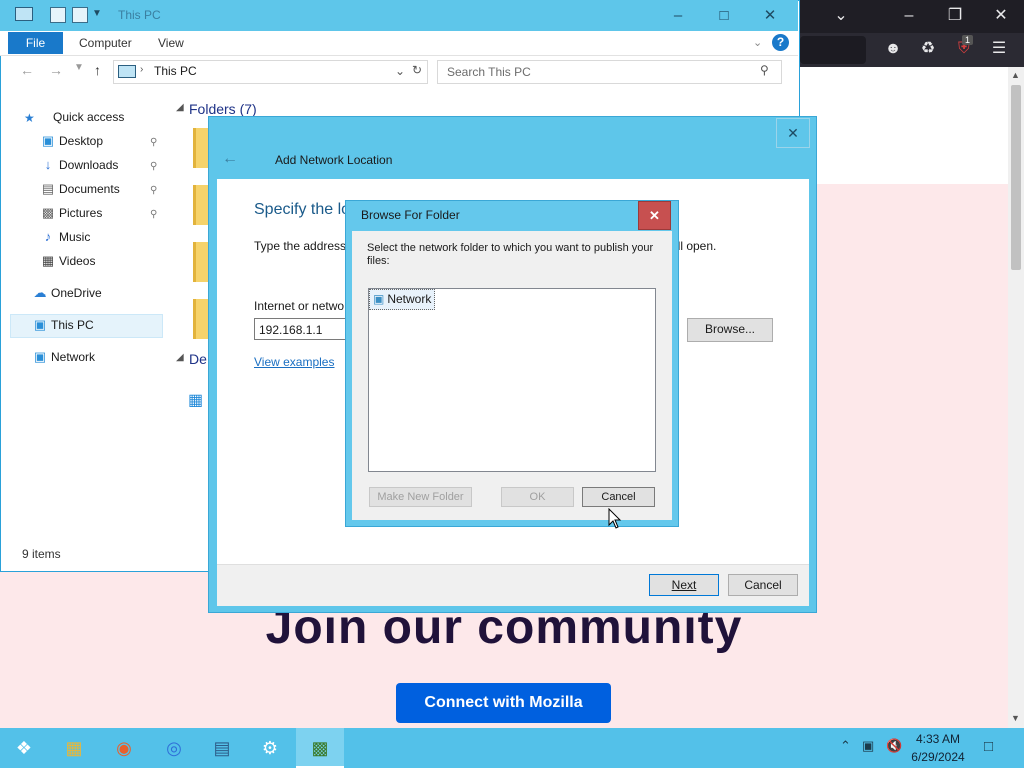 The image size is (1024, 768). What do you see at coordinates (724, 15) in the screenshot?
I see `maximize-button: □` at bounding box center [724, 15].